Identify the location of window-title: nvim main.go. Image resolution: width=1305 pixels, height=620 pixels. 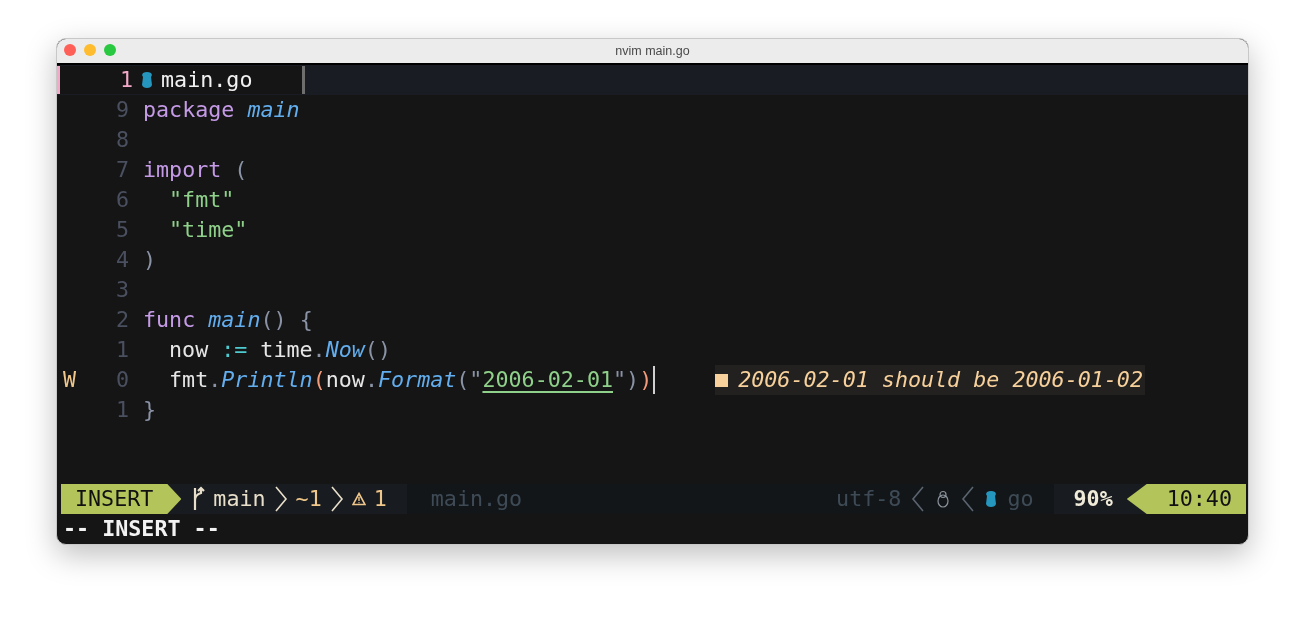
(652, 51).